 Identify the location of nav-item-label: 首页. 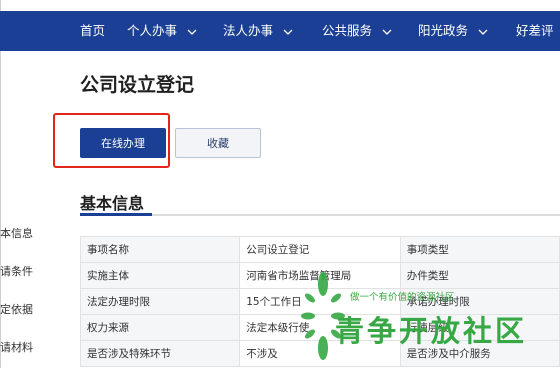
(93, 30).